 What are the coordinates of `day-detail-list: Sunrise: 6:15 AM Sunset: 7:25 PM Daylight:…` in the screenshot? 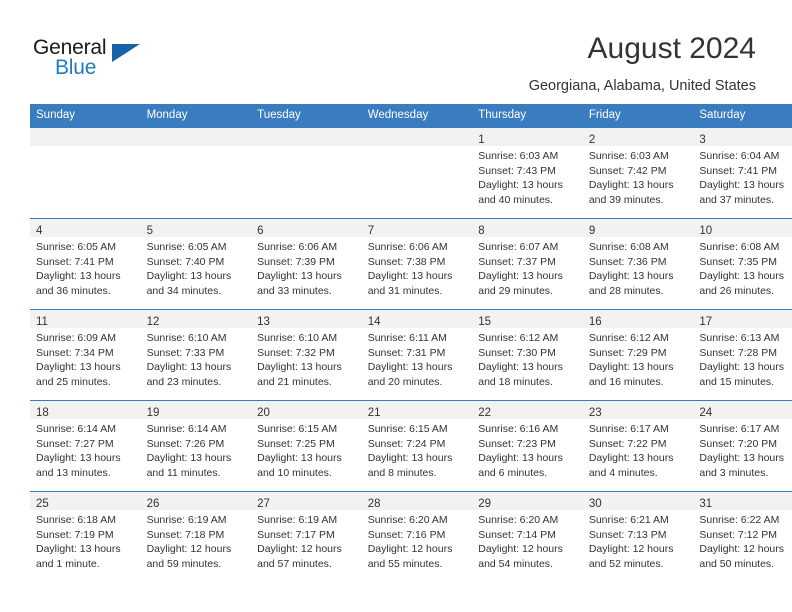 It's located at (306, 449).